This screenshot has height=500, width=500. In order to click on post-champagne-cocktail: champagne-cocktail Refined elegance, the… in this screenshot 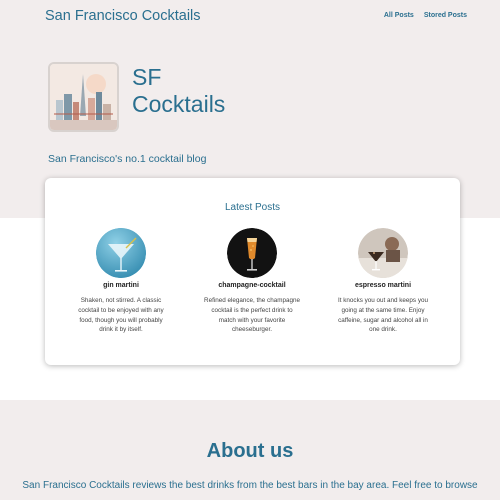, I will do `click(252, 281)`.